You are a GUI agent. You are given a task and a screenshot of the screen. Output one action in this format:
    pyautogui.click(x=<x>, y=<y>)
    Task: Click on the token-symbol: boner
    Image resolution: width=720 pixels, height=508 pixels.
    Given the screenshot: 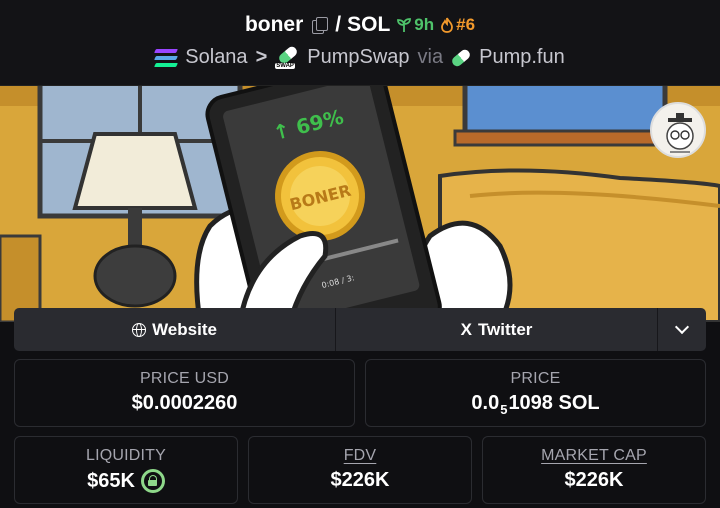 What is the action you would take?
    pyautogui.click(x=274, y=24)
    